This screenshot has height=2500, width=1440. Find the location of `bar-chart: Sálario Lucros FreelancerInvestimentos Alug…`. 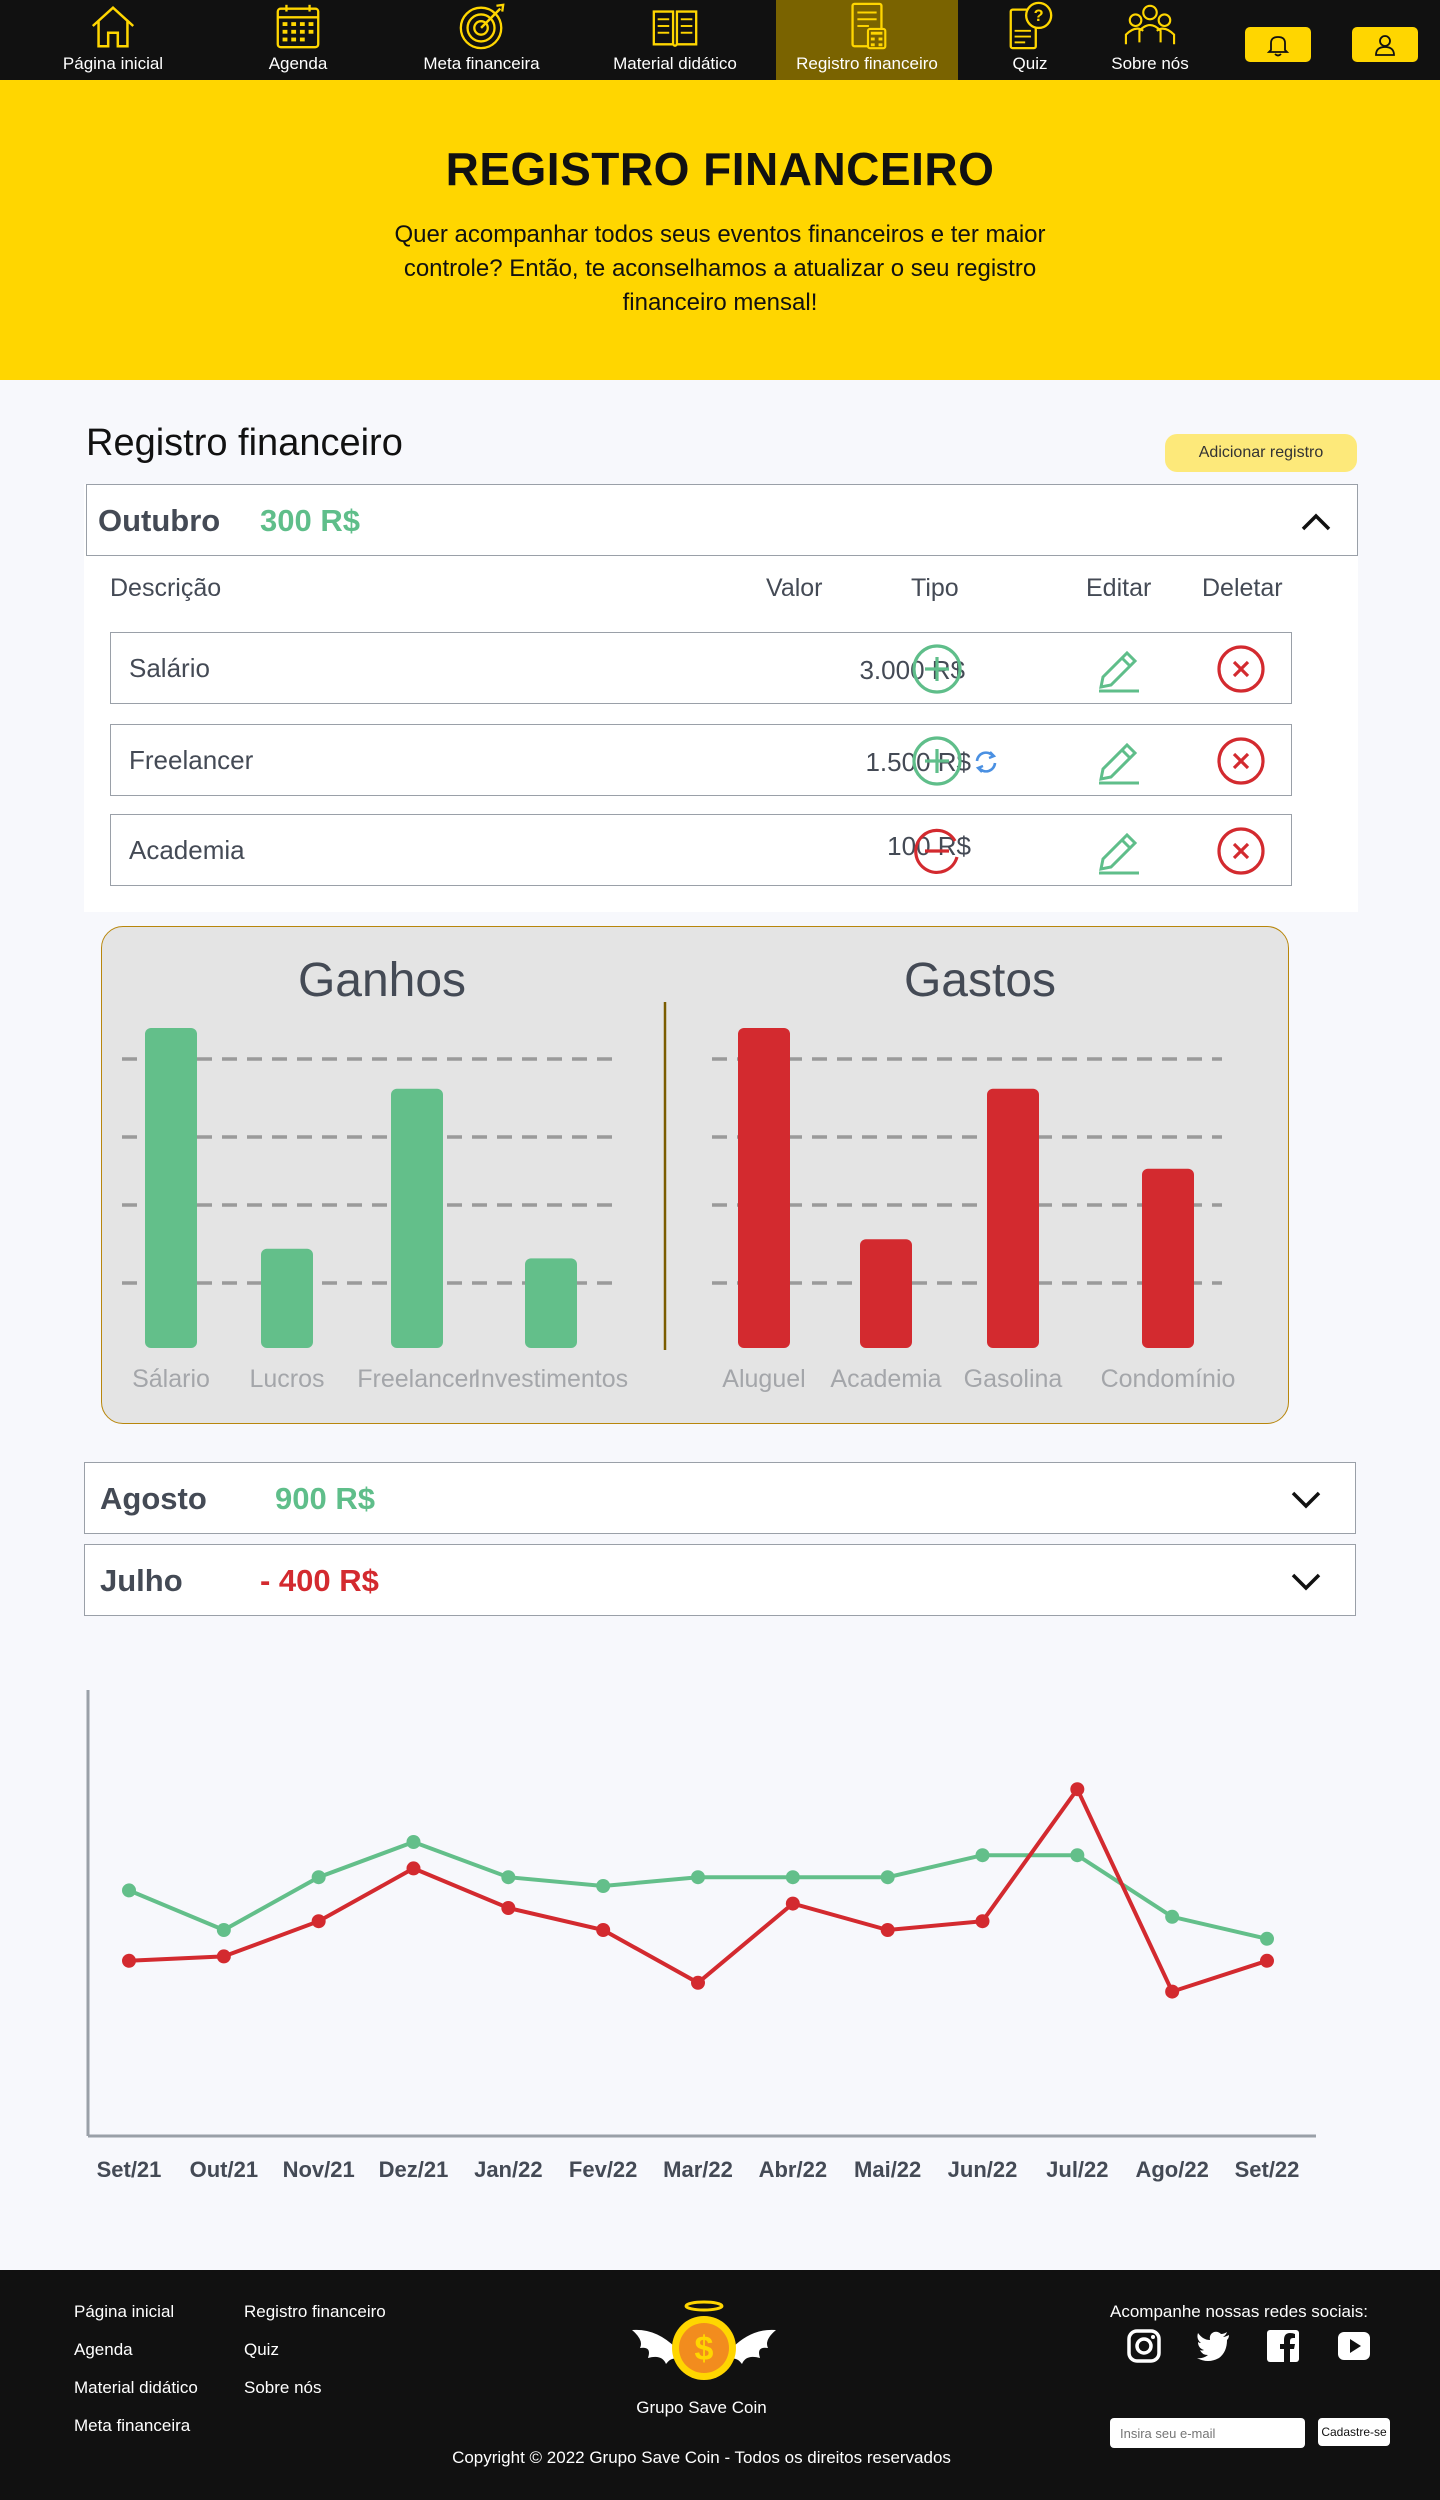

bar-chart: Sálario Lucros FreelancerInvestimentos Alug… is located at coordinates (679, 1197).